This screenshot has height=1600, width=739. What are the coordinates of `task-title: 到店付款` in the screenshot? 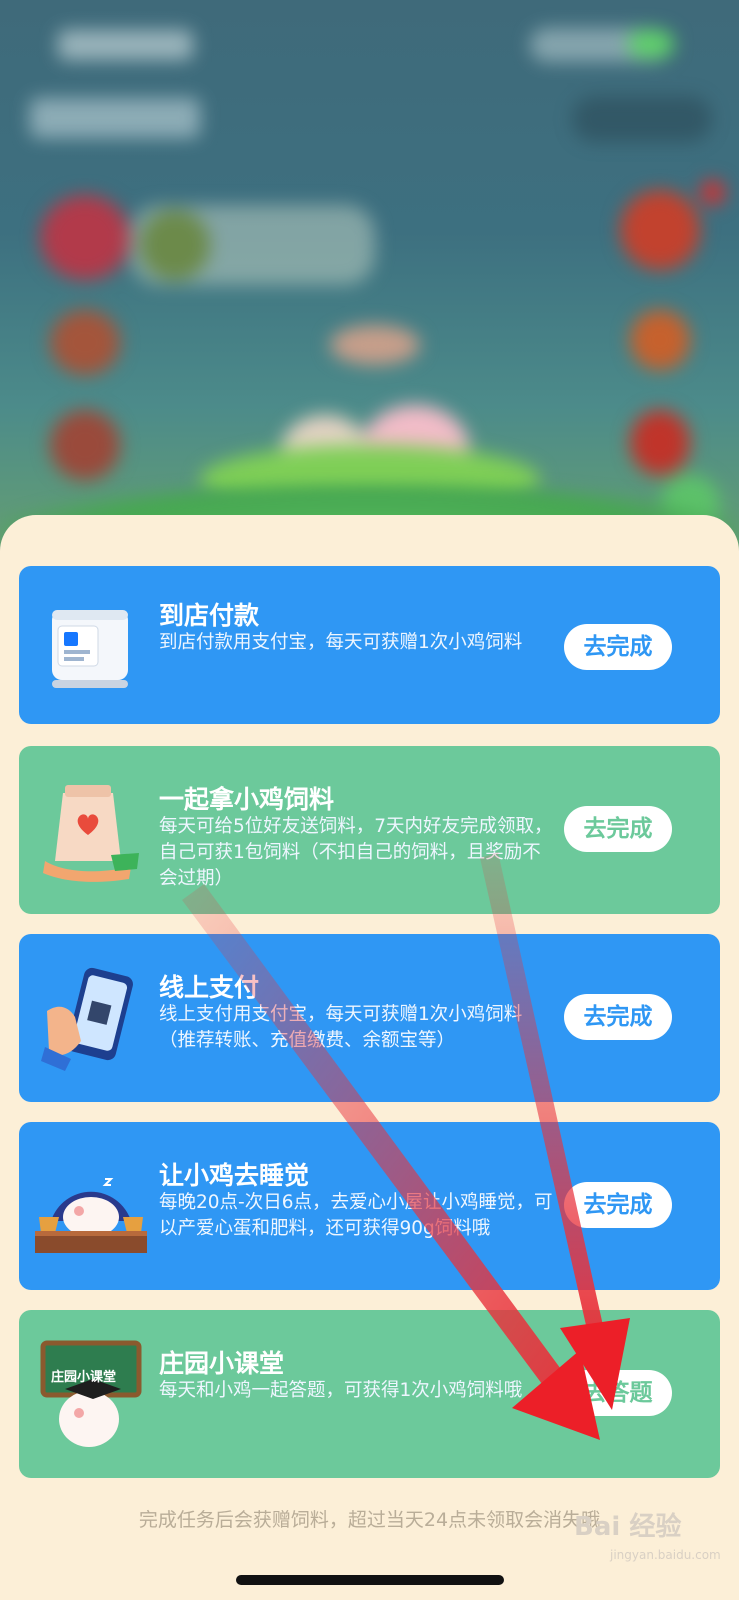 It's located at (209, 615).